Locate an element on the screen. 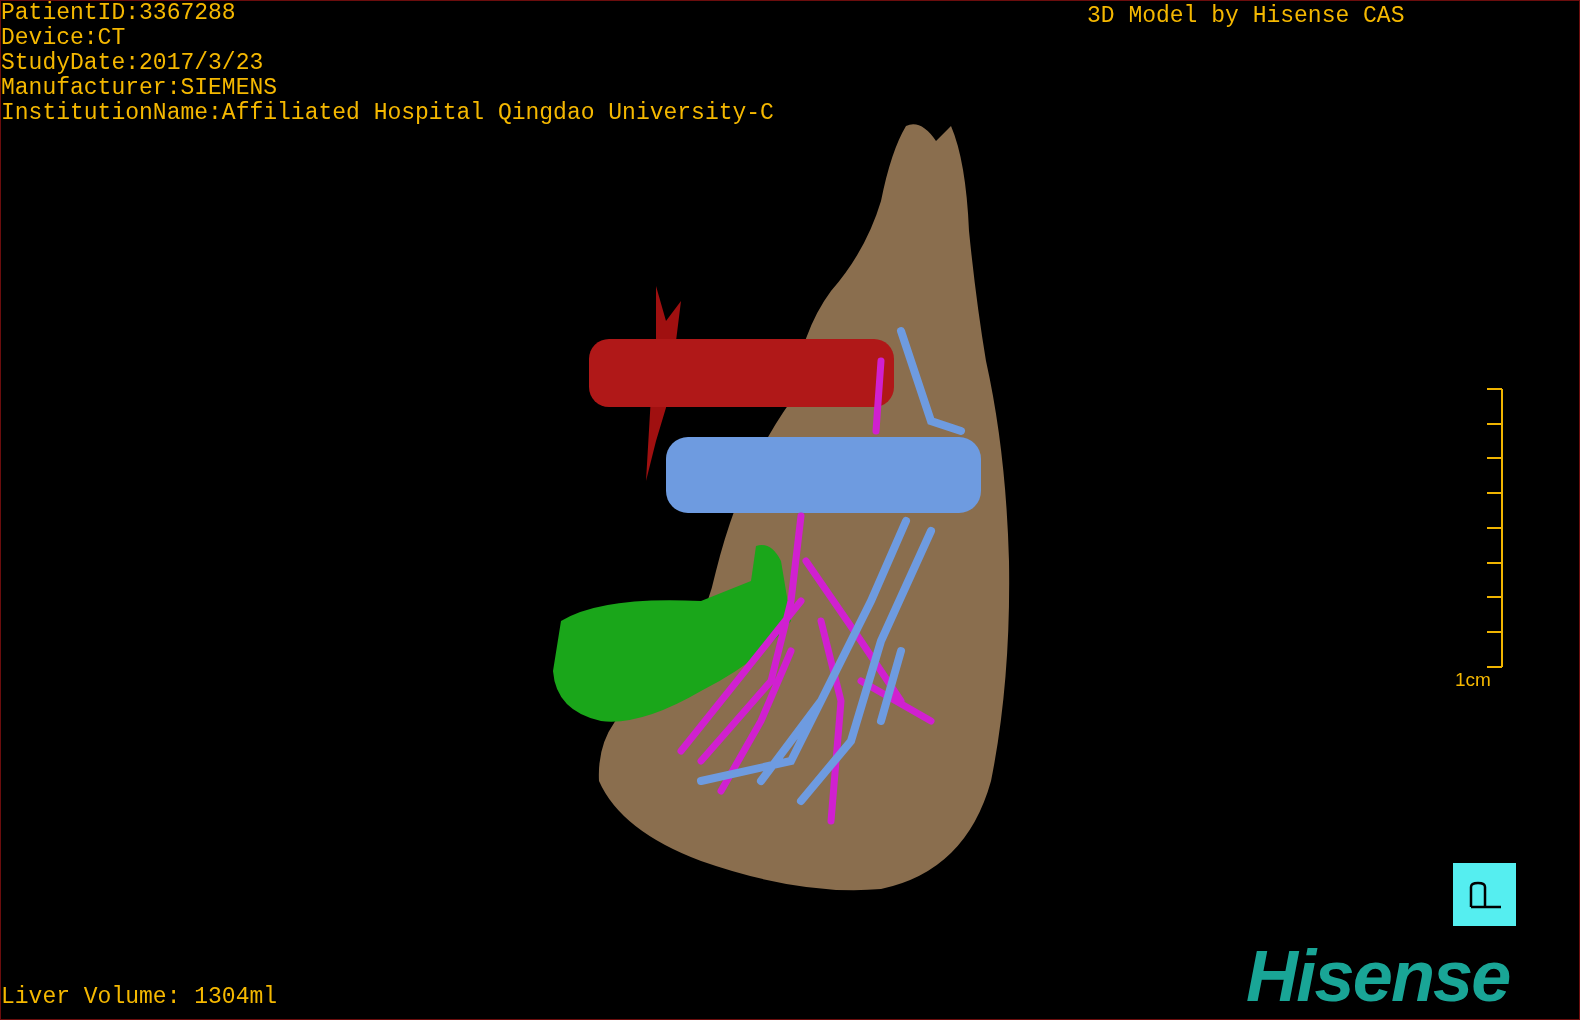  scale-label: 1cm is located at coordinates (1473, 680).